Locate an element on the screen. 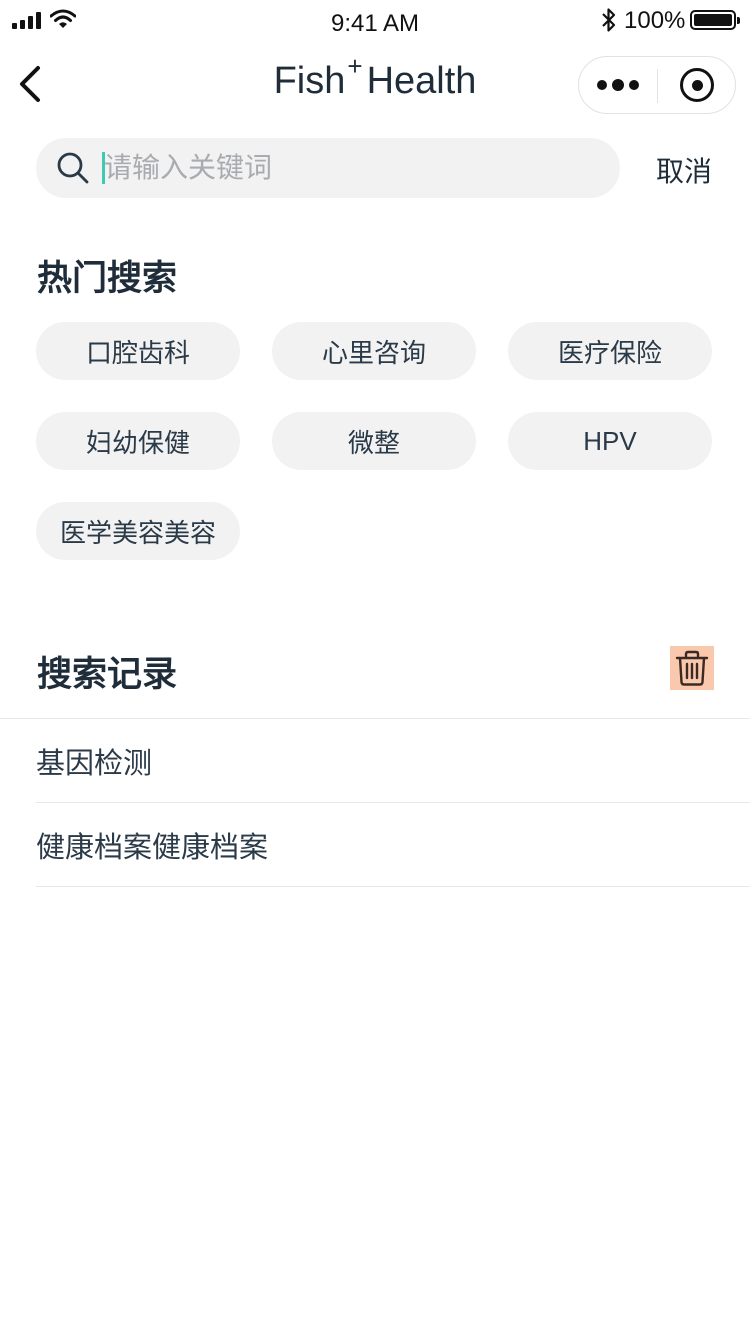 The height and width of the screenshot is (1334, 750). status-bar: 9:41 AM 100% is located at coordinates (375, 22).